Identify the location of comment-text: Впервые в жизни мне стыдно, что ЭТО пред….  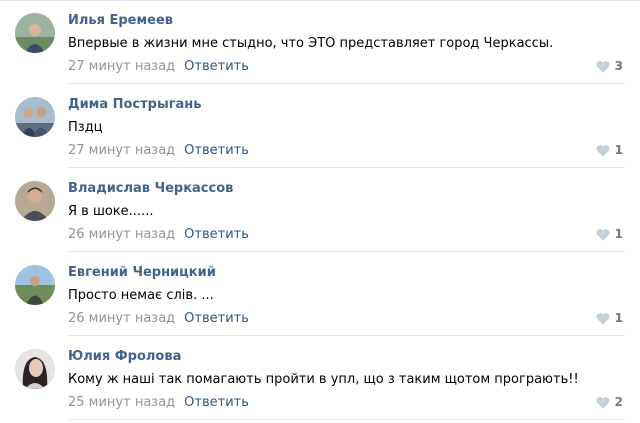
(311, 43).